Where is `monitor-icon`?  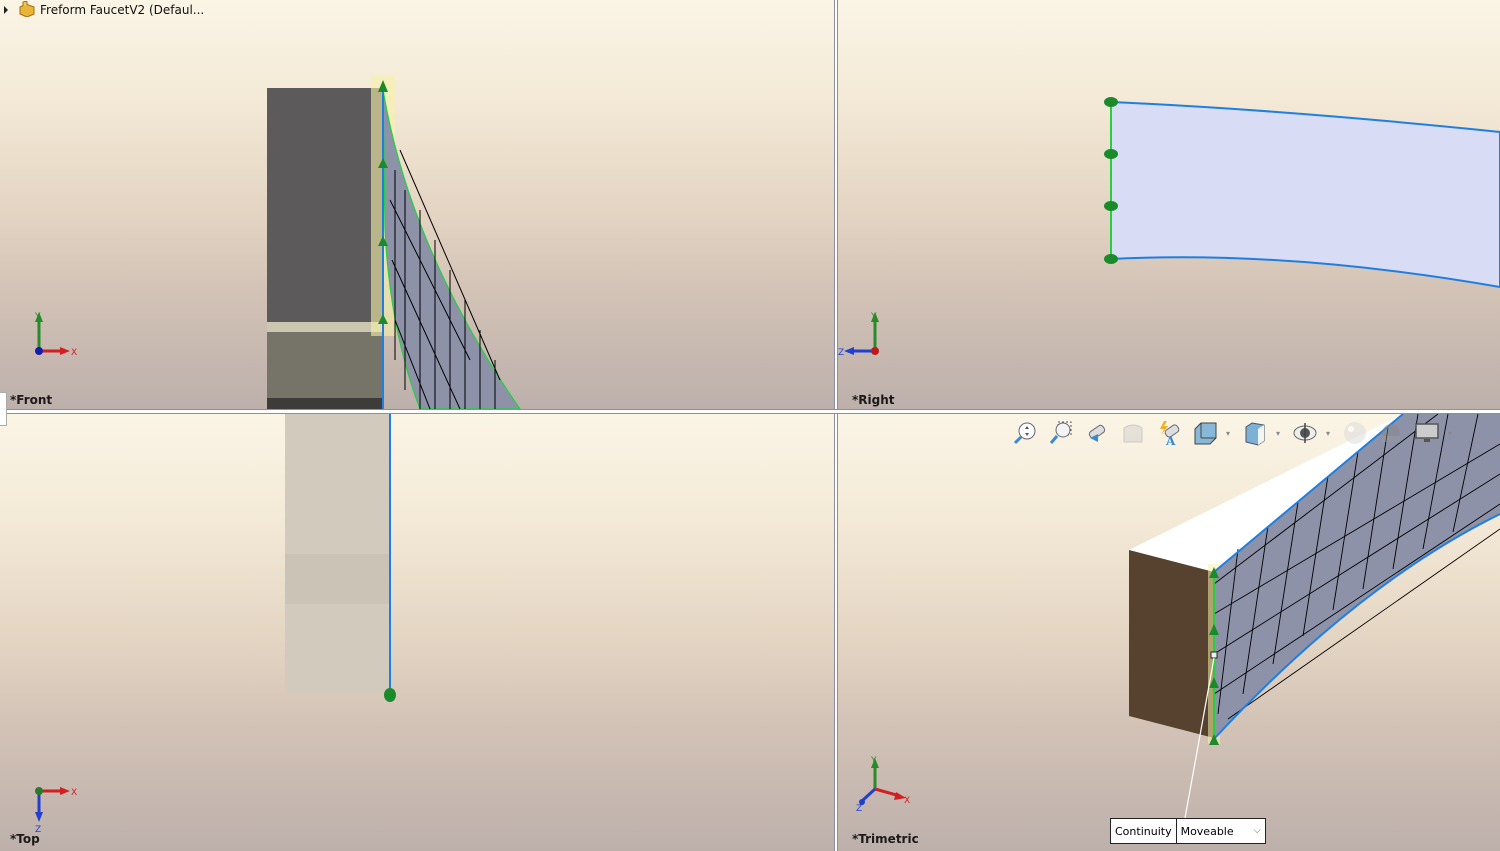
monitor-icon is located at coordinates (1427, 433).